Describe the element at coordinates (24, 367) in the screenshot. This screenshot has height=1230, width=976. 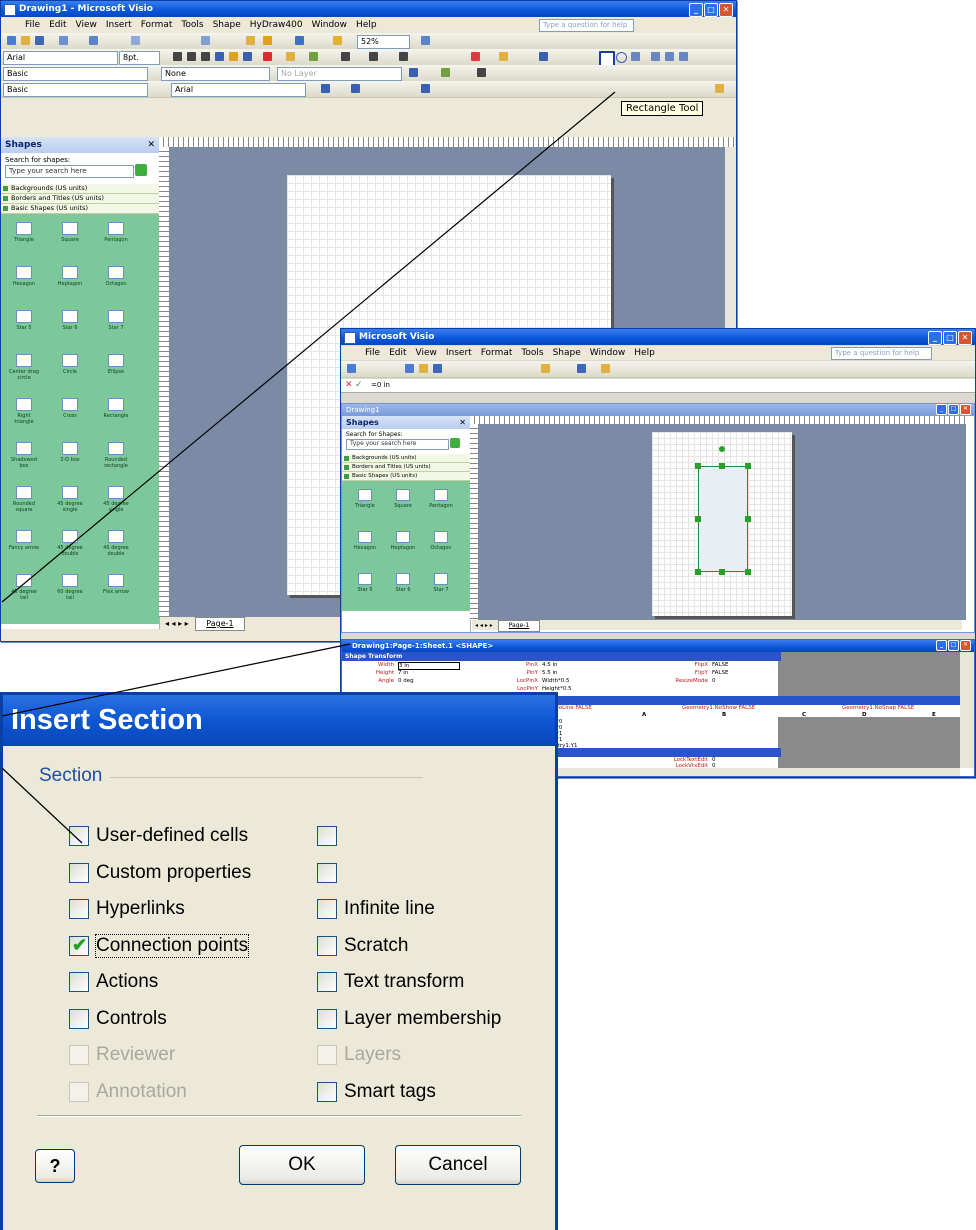
I see `stencil-shape-center-drag-circle: Center drag circle` at that location.